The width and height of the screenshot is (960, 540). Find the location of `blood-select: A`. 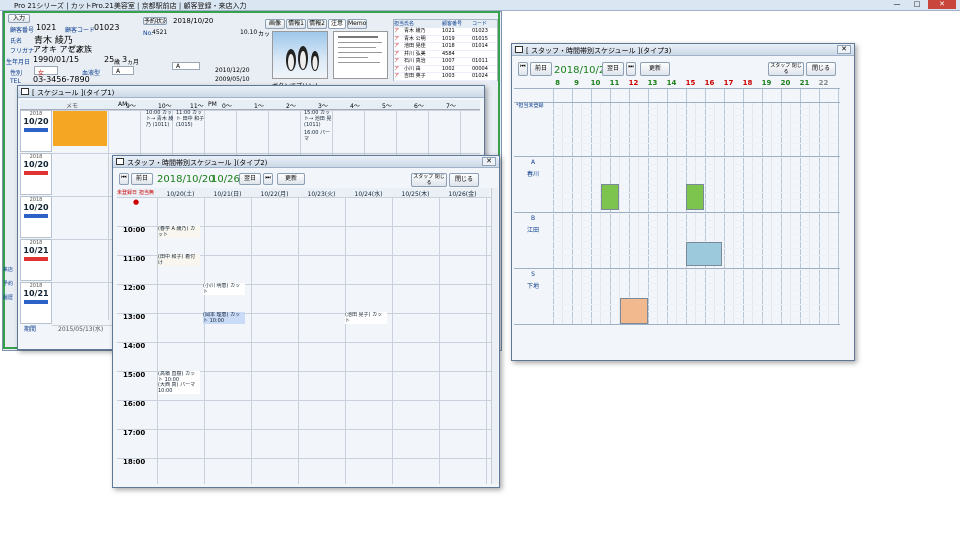

blood-select: A is located at coordinates (123, 70).